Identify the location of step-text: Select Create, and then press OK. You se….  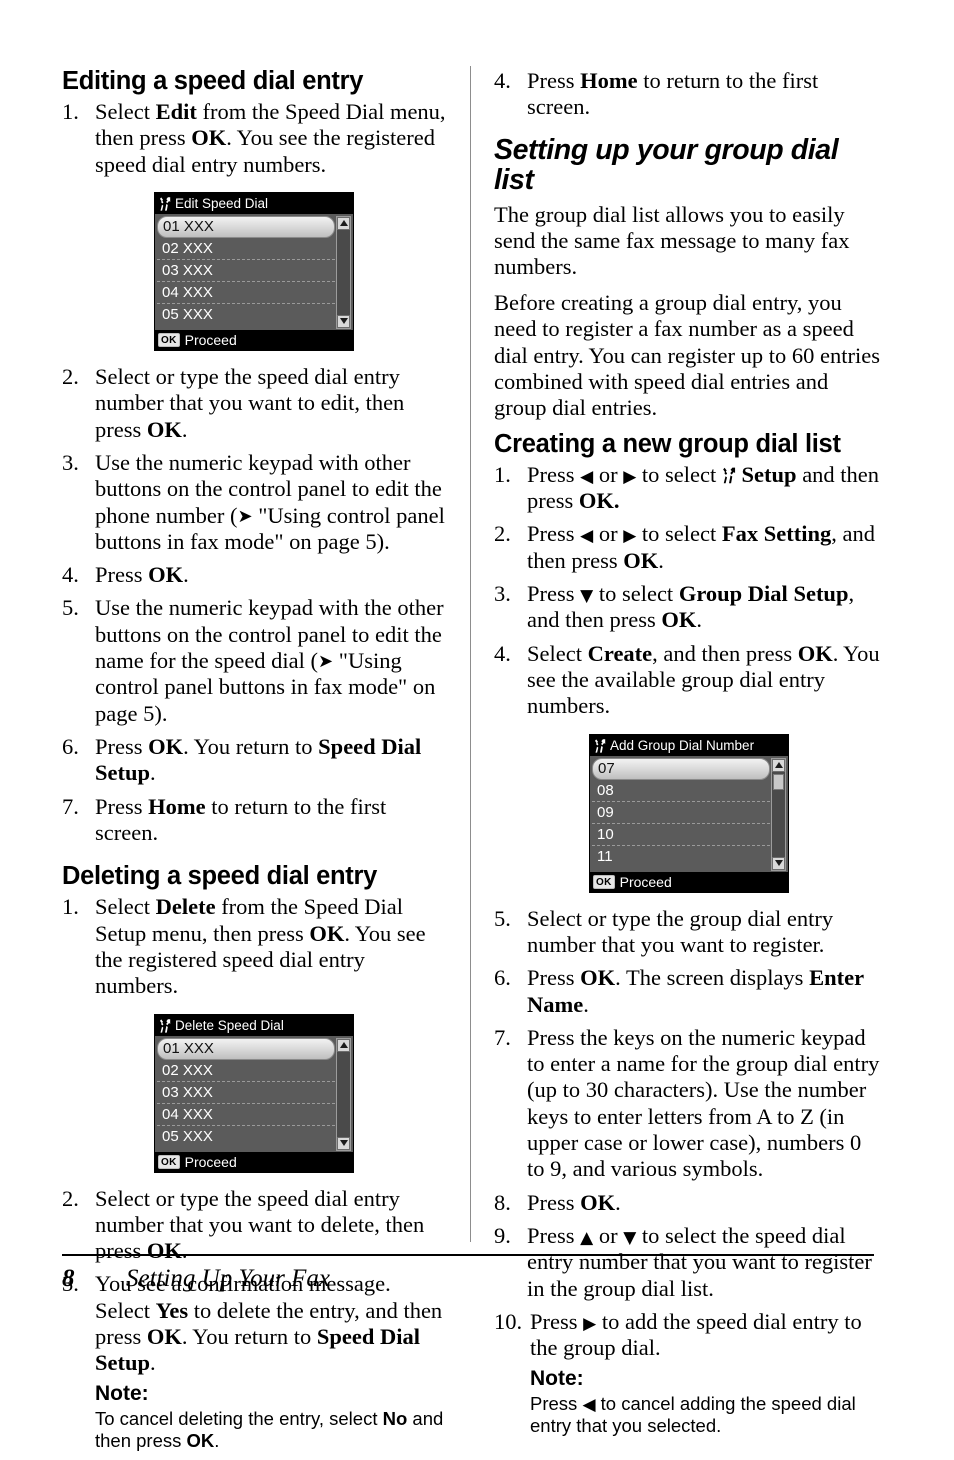
(703, 679).